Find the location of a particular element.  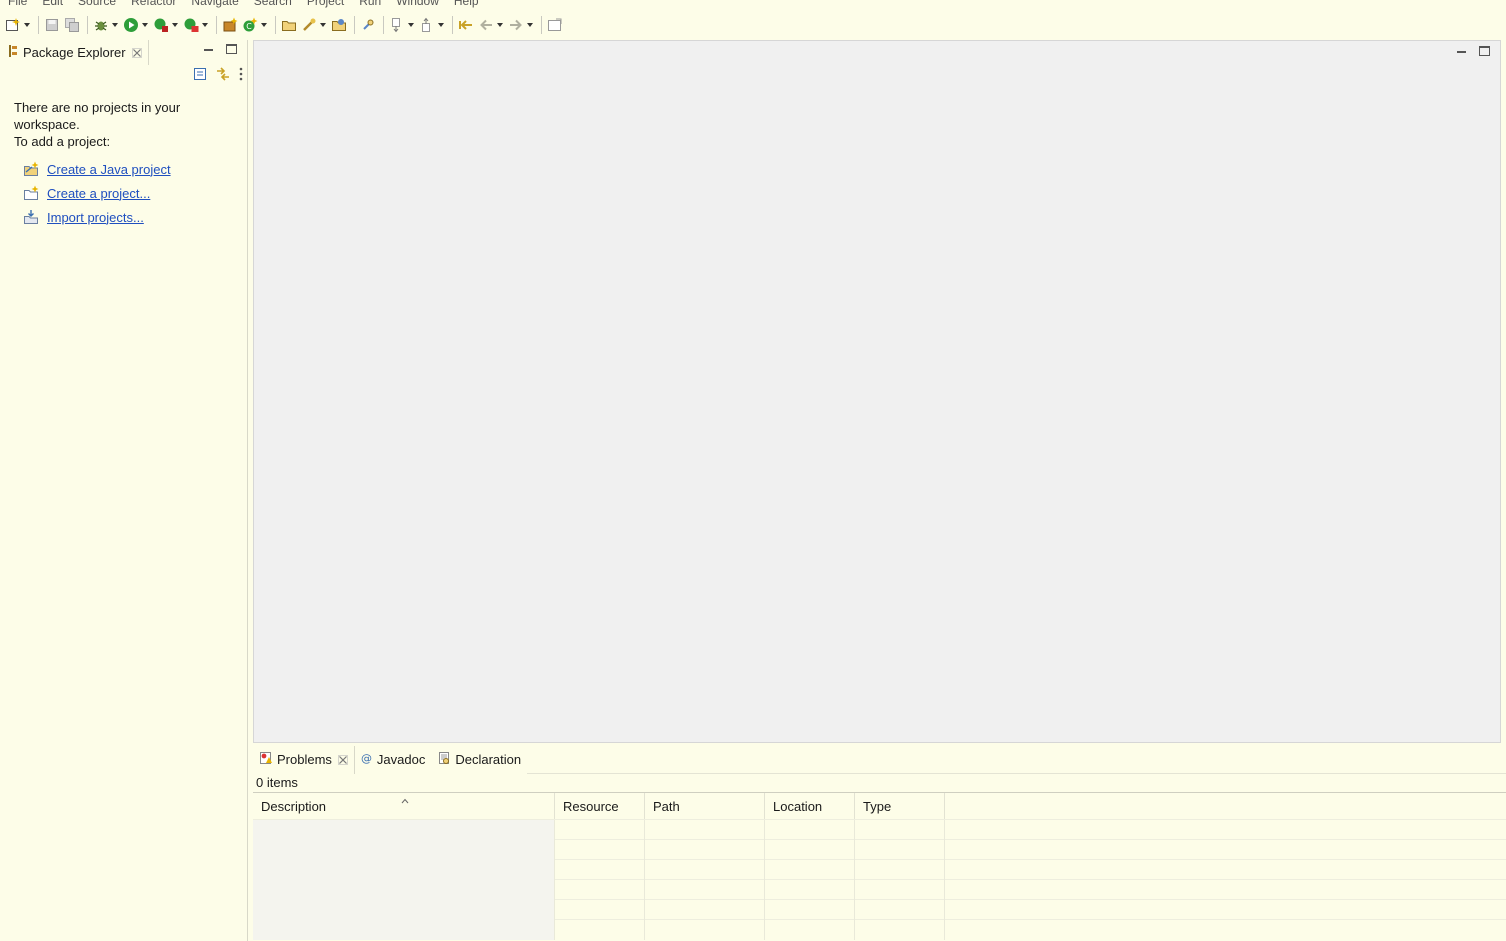

menu-help: Help is located at coordinates (466, 4).